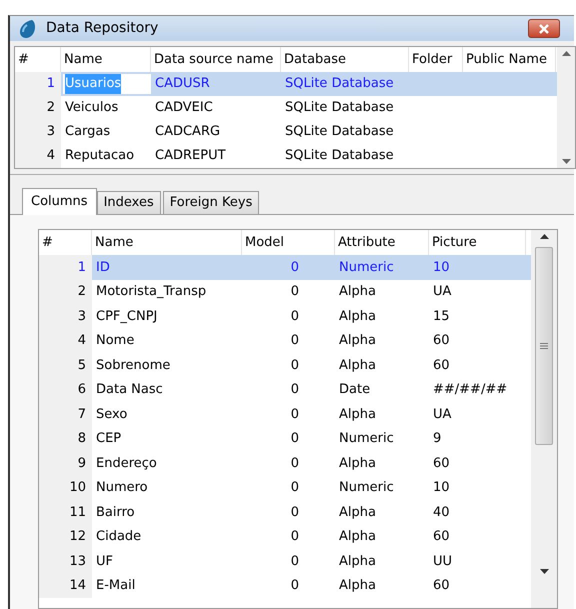  I want to click on table-row: 4 Reputacao CADREPUT SQLite Database, so click(286, 156).